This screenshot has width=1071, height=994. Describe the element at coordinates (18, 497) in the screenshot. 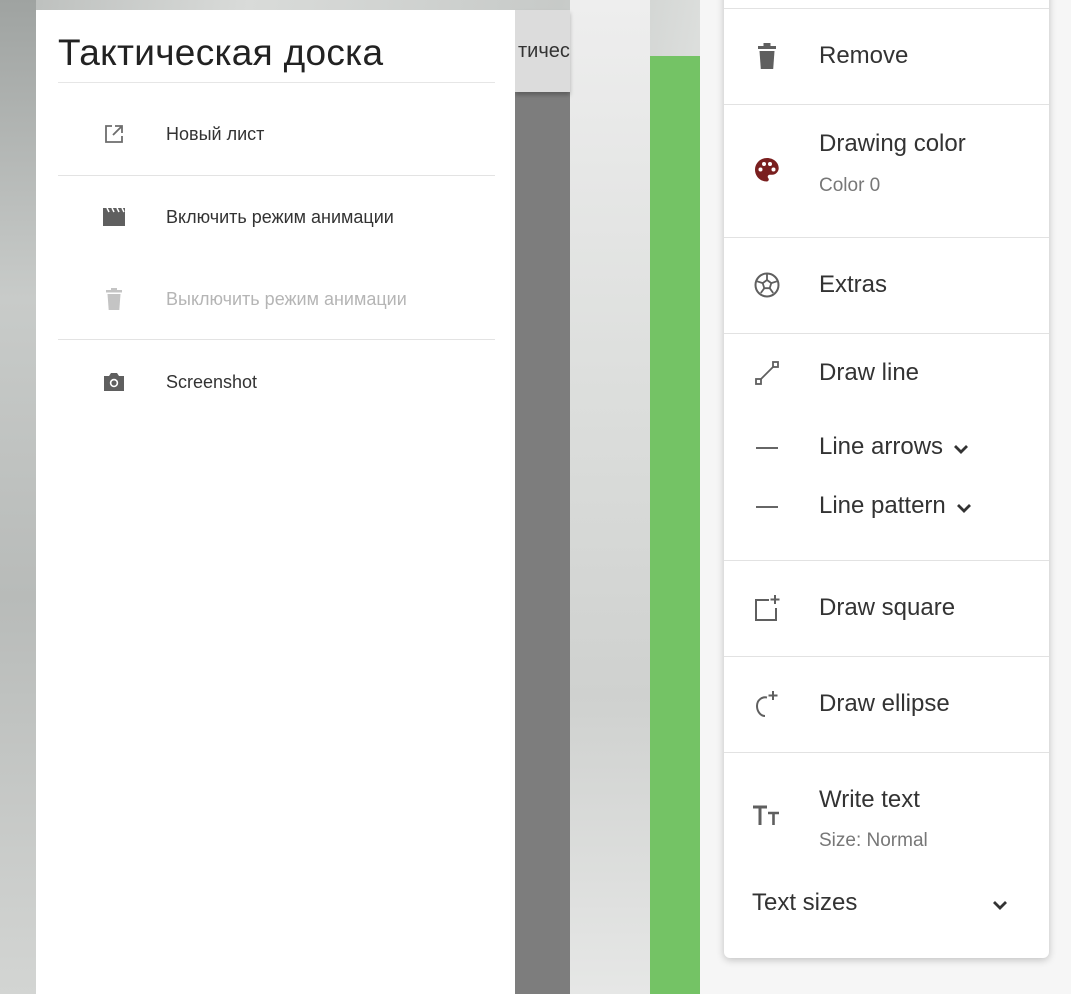

I see `background-left` at that location.